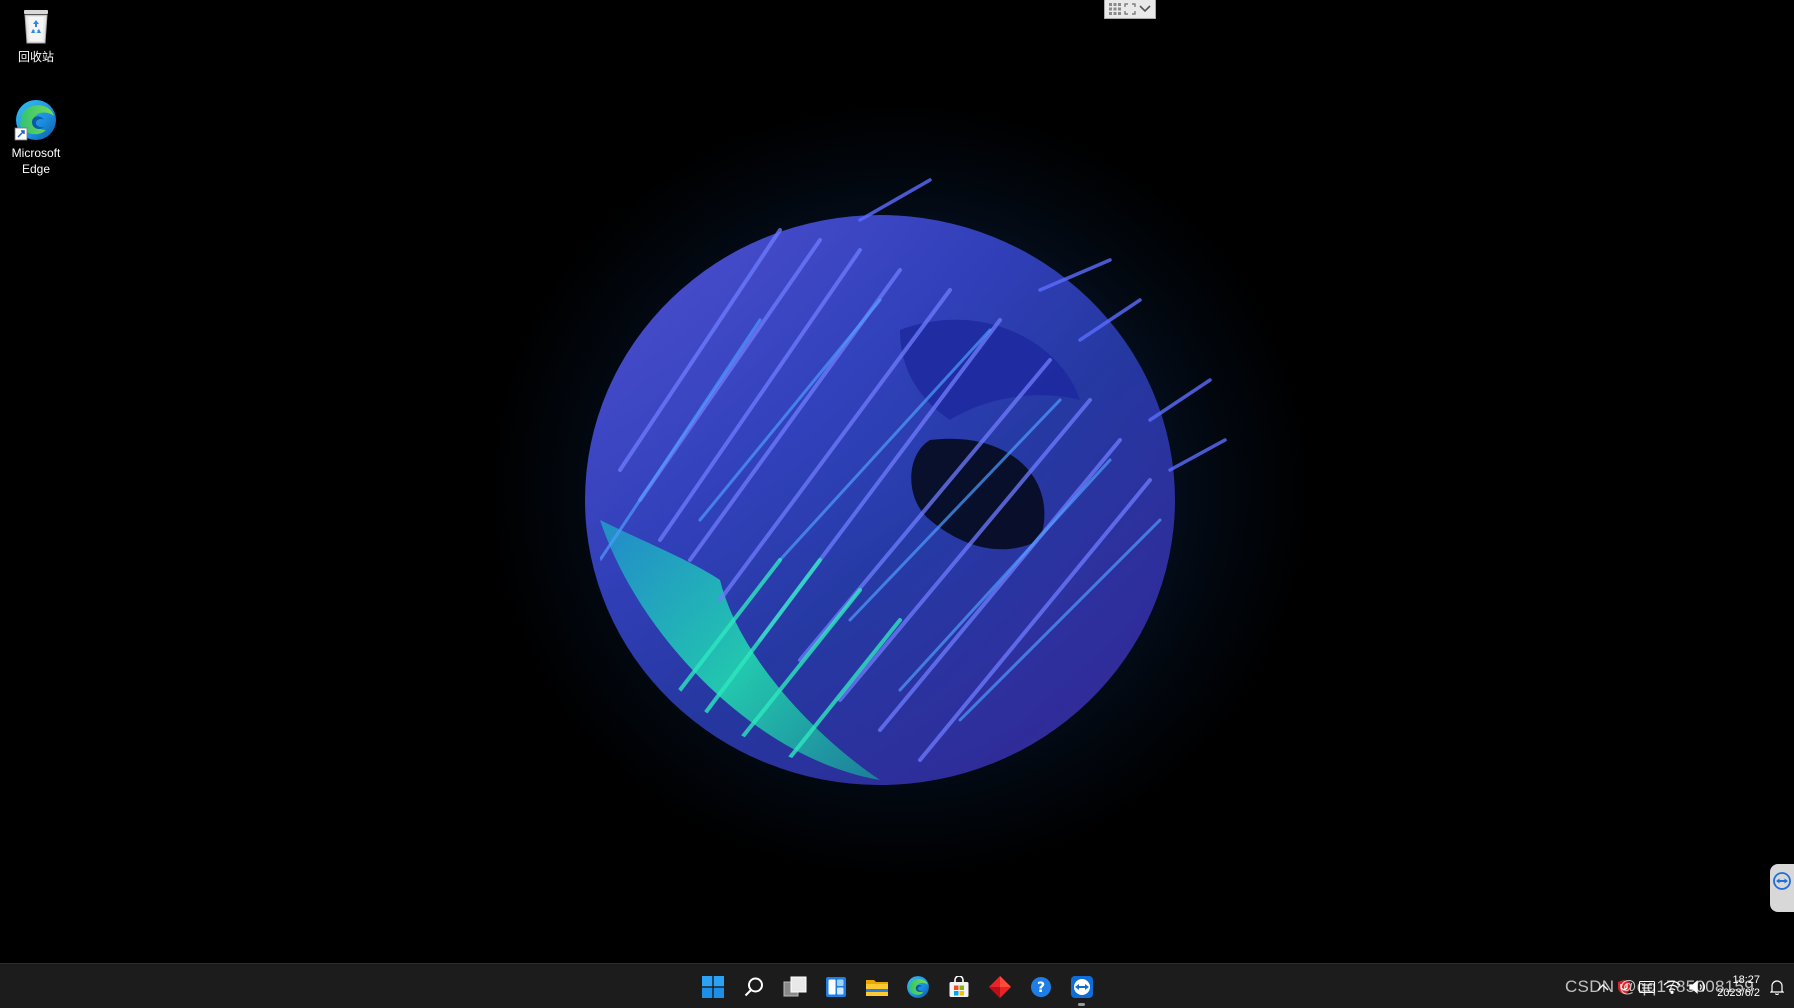 This screenshot has width=1794, height=1008. I want to click on task-view-button, so click(794, 986).